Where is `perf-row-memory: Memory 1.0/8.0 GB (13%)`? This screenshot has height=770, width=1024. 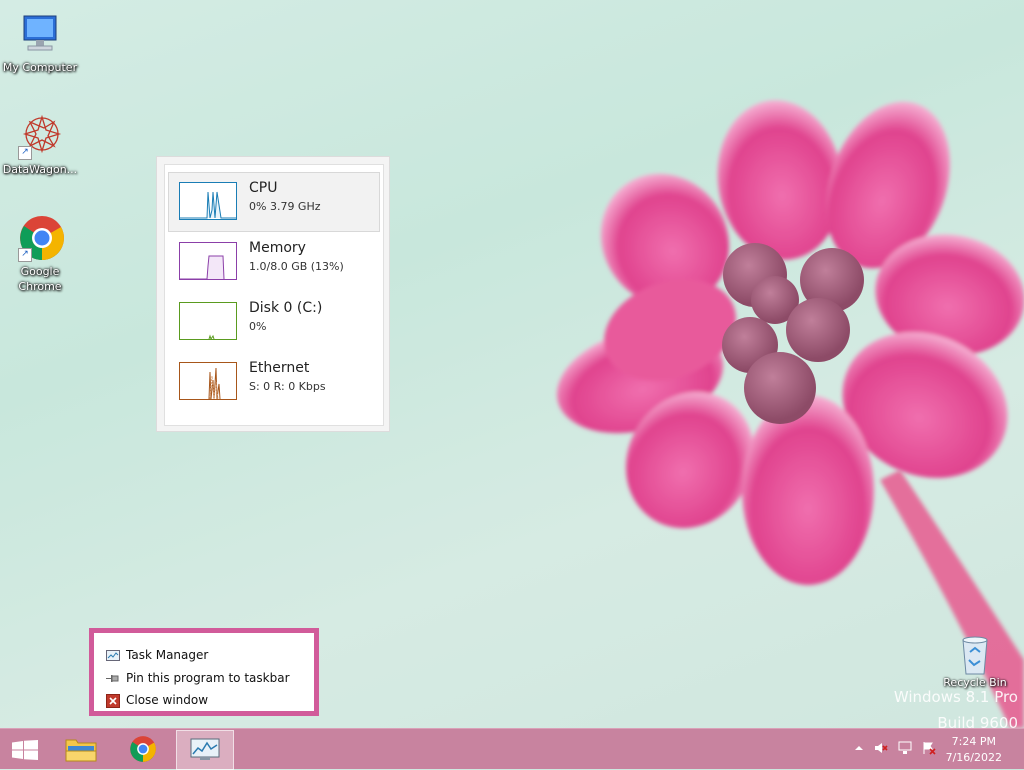 perf-row-memory: Memory 1.0/8.0 GB (13%) is located at coordinates (274, 262).